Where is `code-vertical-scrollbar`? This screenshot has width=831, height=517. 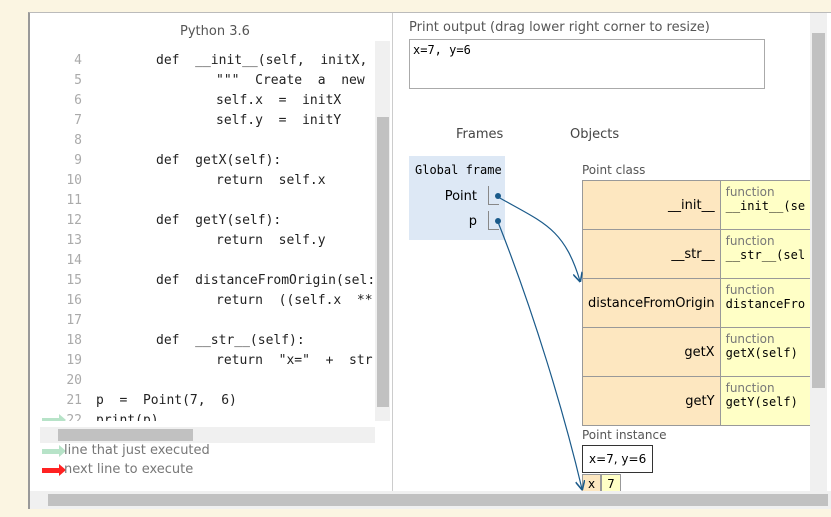
code-vertical-scrollbar is located at coordinates (382, 231).